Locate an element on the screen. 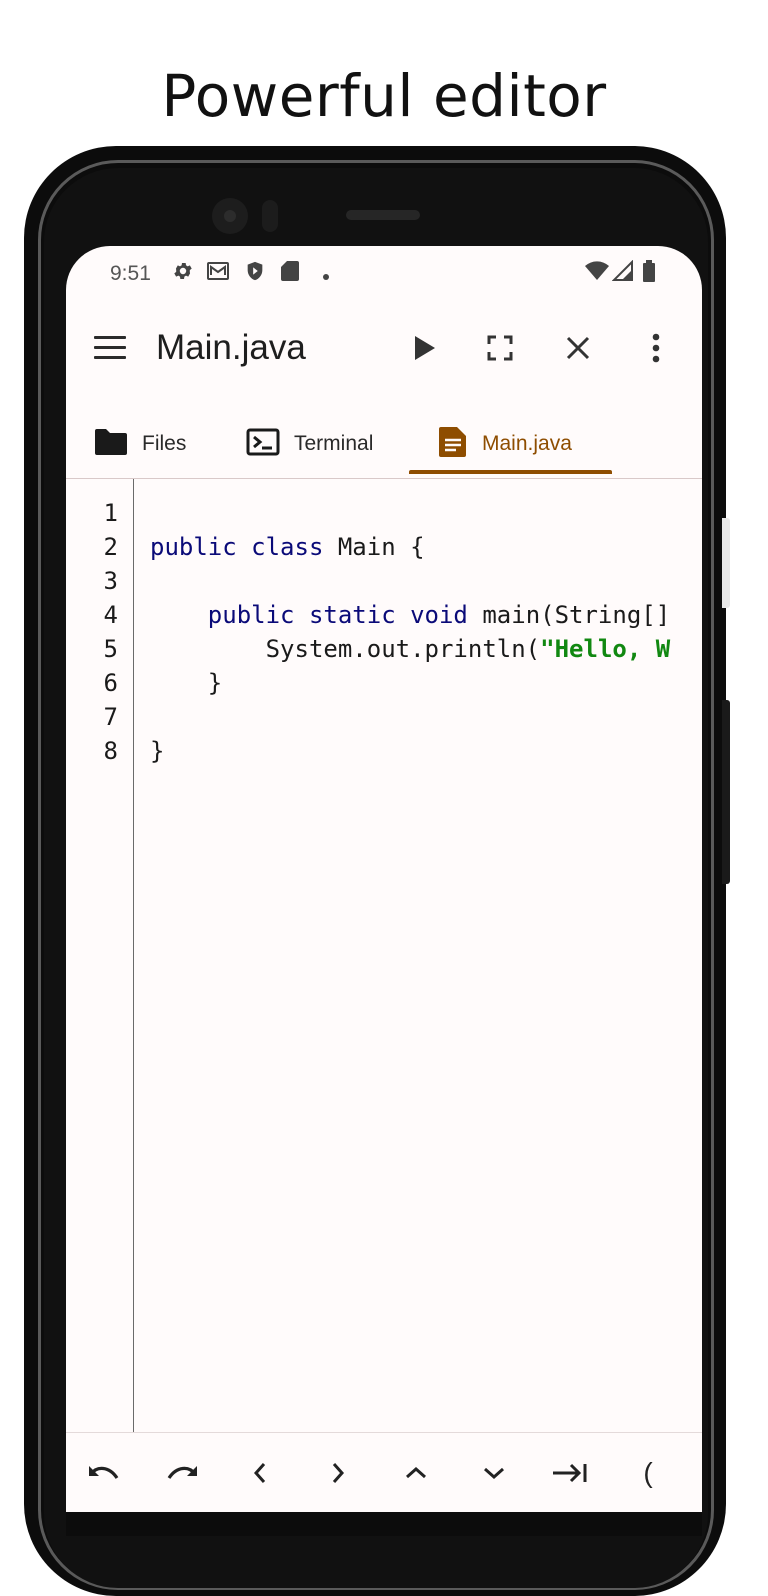 This screenshot has width=768, height=1596. headline: Powerful editor is located at coordinates (384, 96).